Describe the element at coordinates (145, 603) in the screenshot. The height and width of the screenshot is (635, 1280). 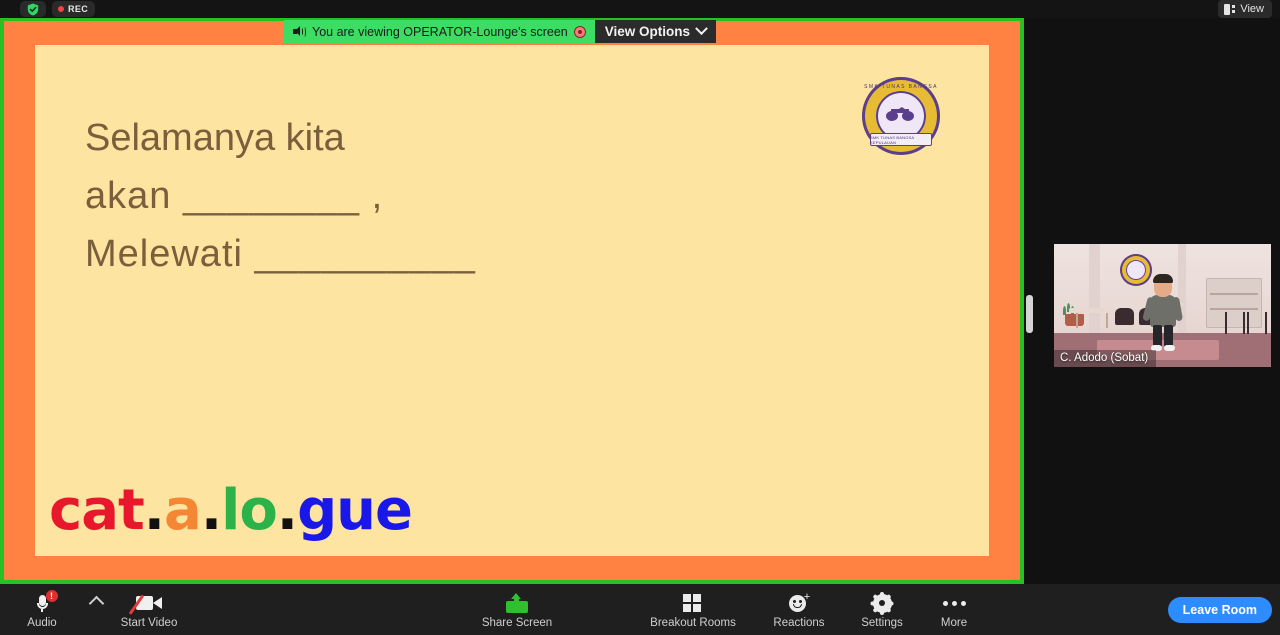
I see `video-off-icon` at that location.